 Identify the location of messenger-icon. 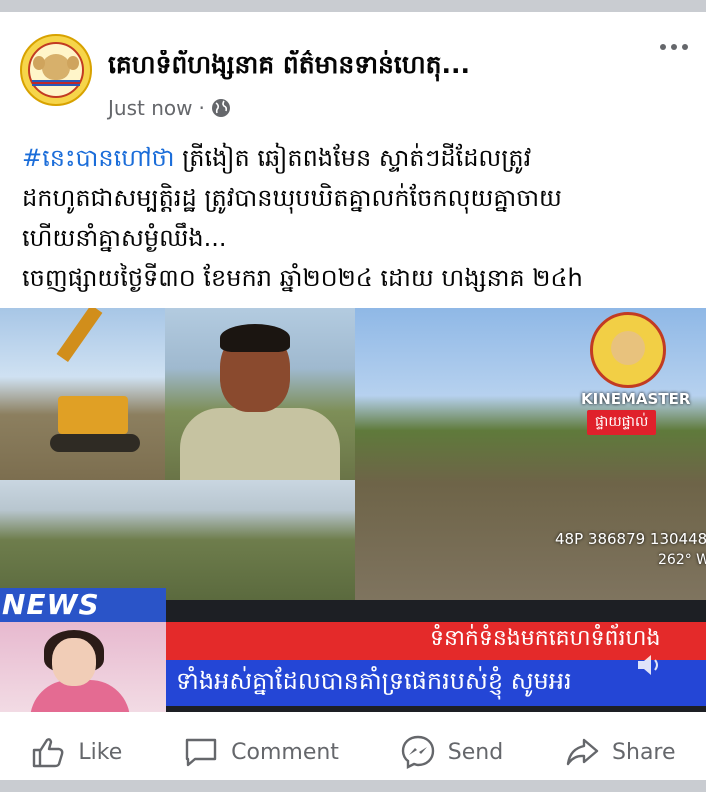
(417, 752).